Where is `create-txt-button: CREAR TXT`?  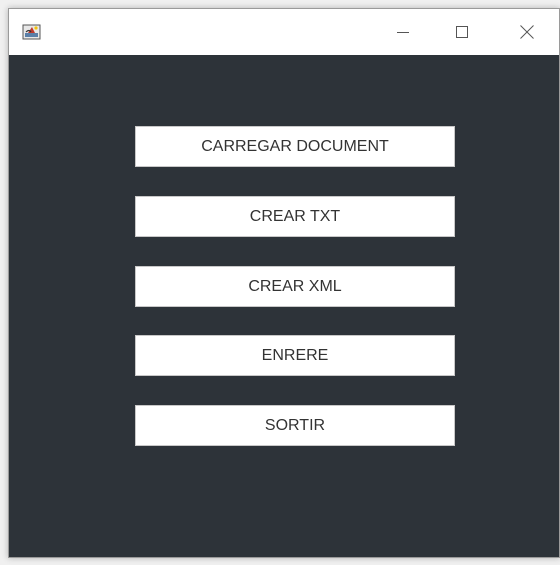 create-txt-button: CREAR TXT is located at coordinates (295, 216).